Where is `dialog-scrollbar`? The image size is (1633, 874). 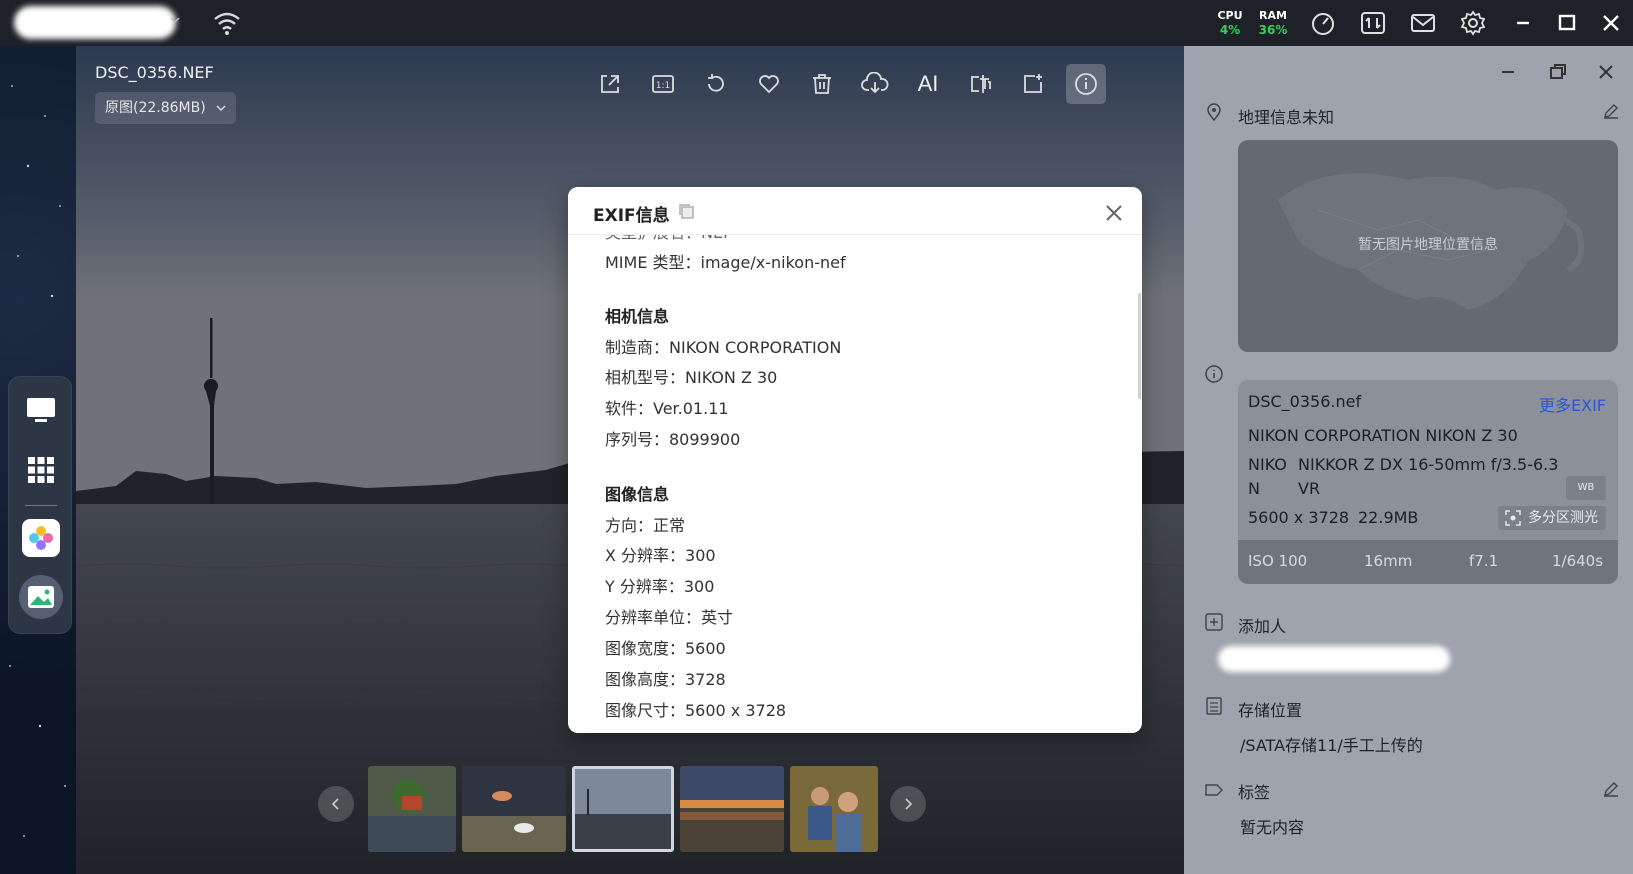 dialog-scrollbar is located at coordinates (1139, 346).